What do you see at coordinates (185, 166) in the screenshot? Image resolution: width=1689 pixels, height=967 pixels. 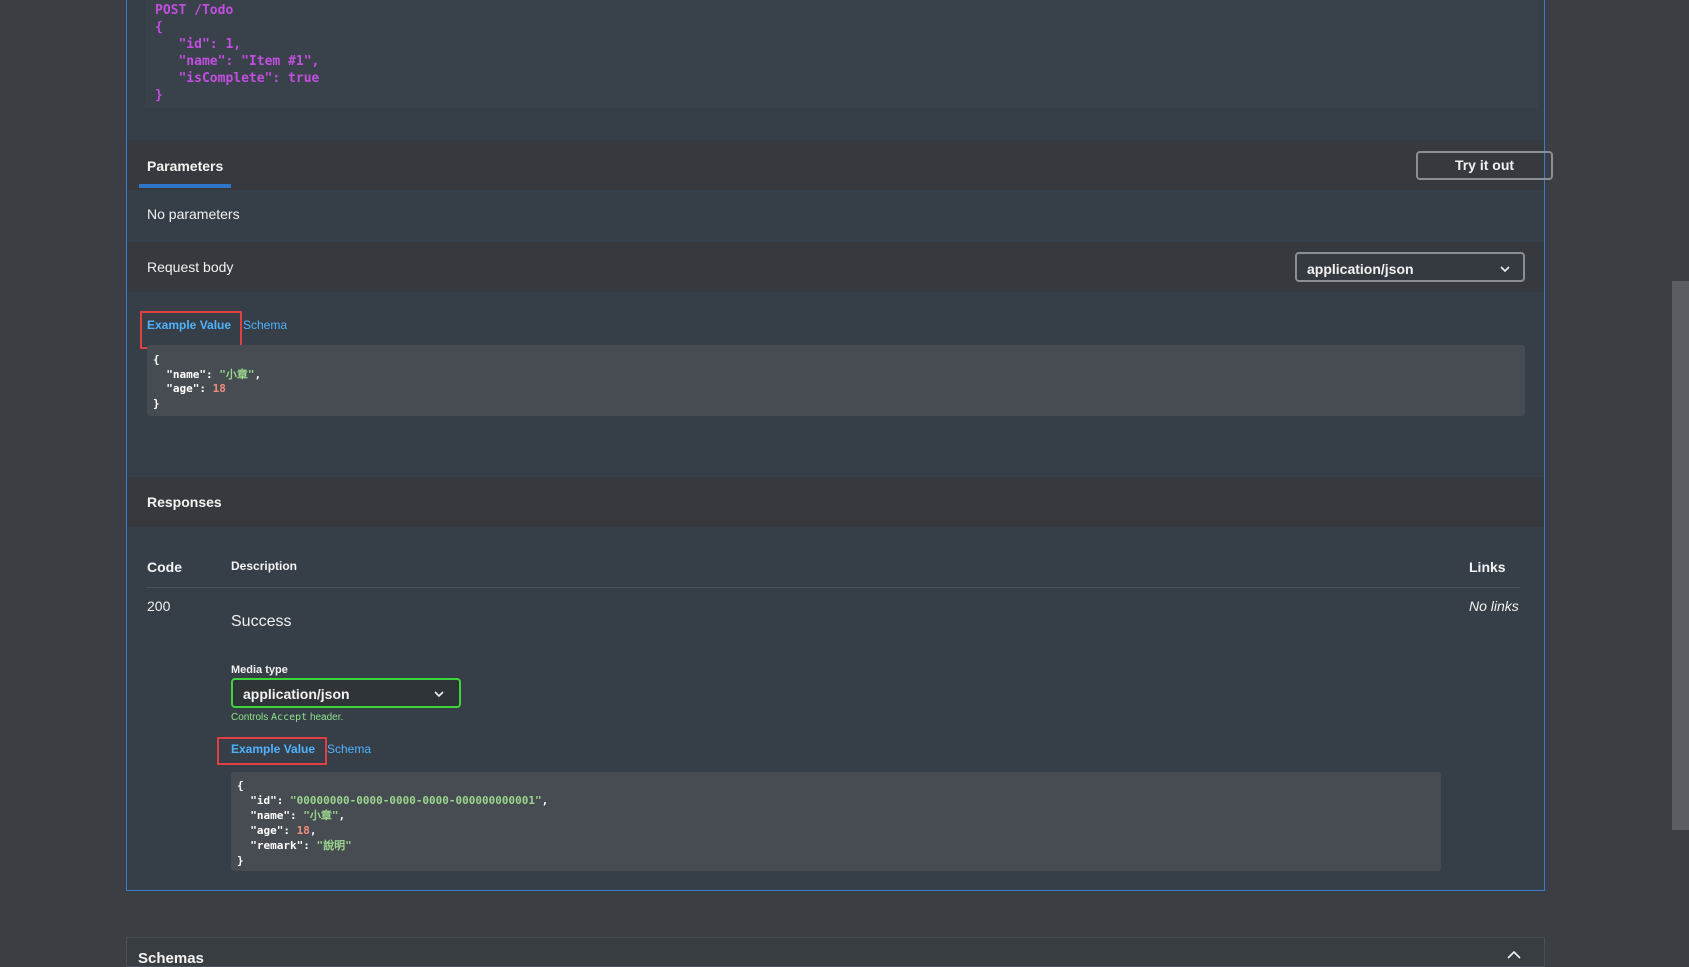 I see `tab-parameters: Parameters` at bounding box center [185, 166].